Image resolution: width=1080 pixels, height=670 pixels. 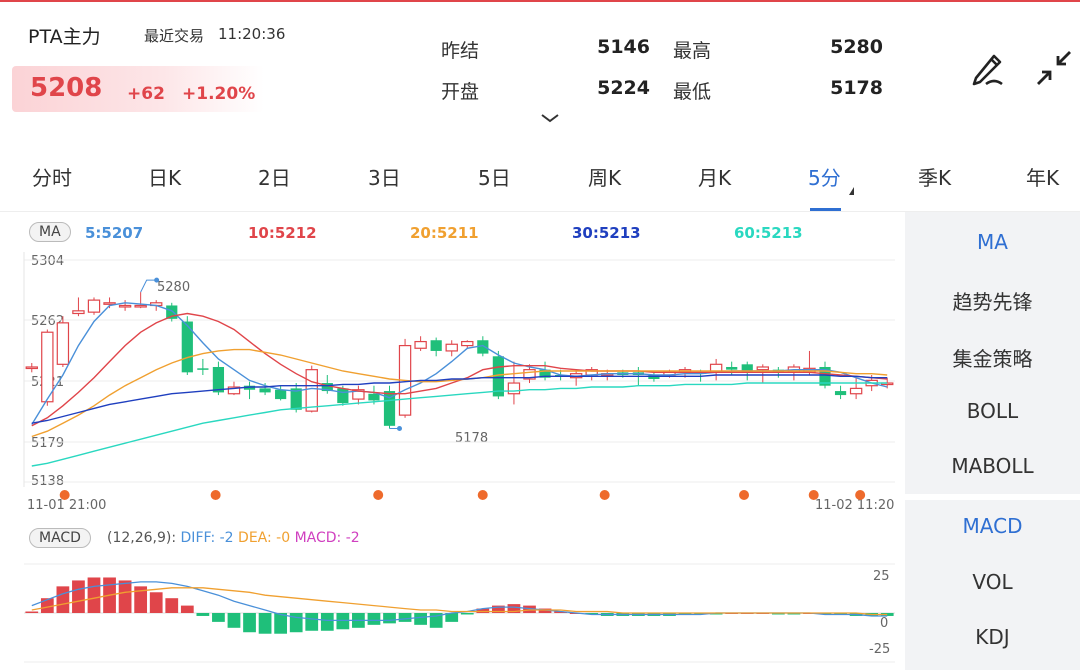 I want to click on tab-daily-k: 日K, so click(x=164, y=176).